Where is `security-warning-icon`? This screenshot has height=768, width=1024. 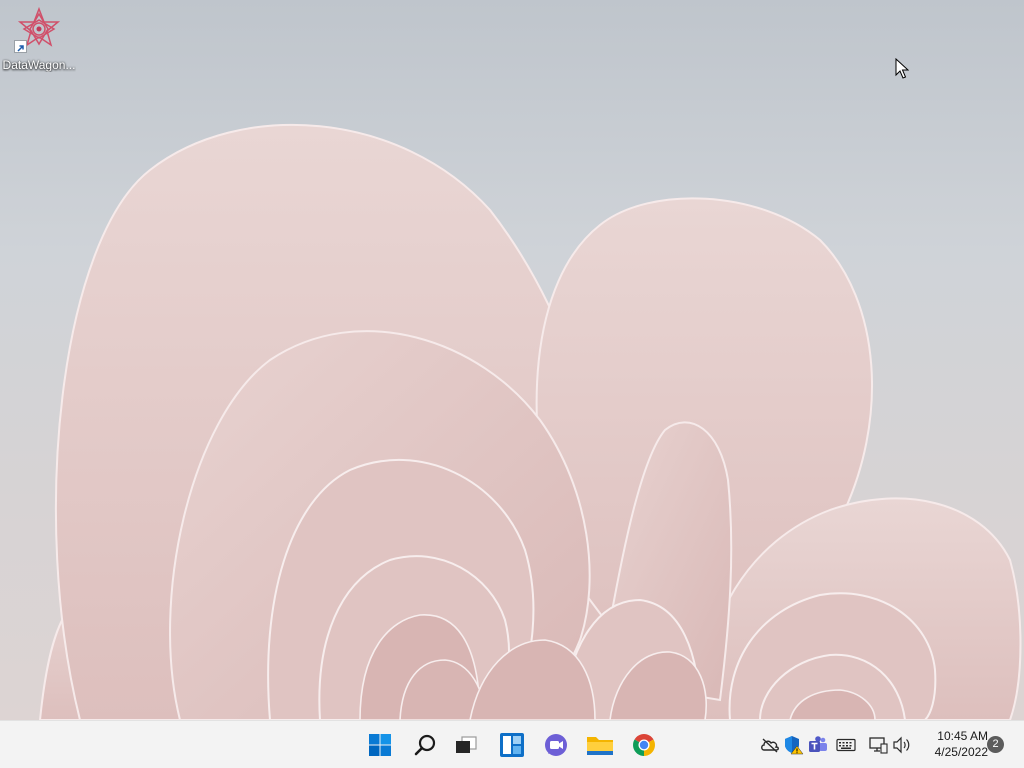
security-warning-icon is located at coordinates (794, 745).